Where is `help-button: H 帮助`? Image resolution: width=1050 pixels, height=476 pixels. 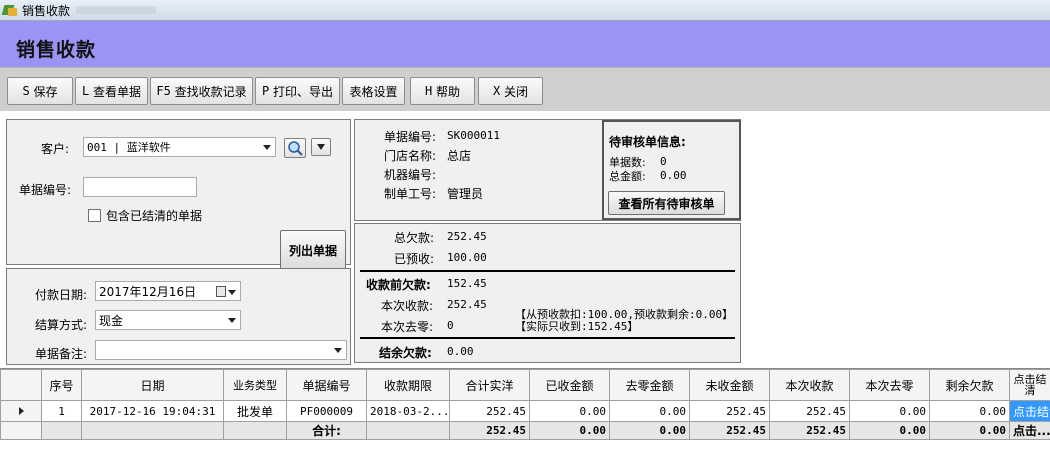
help-button: H 帮助 is located at coordinates (442, 91).